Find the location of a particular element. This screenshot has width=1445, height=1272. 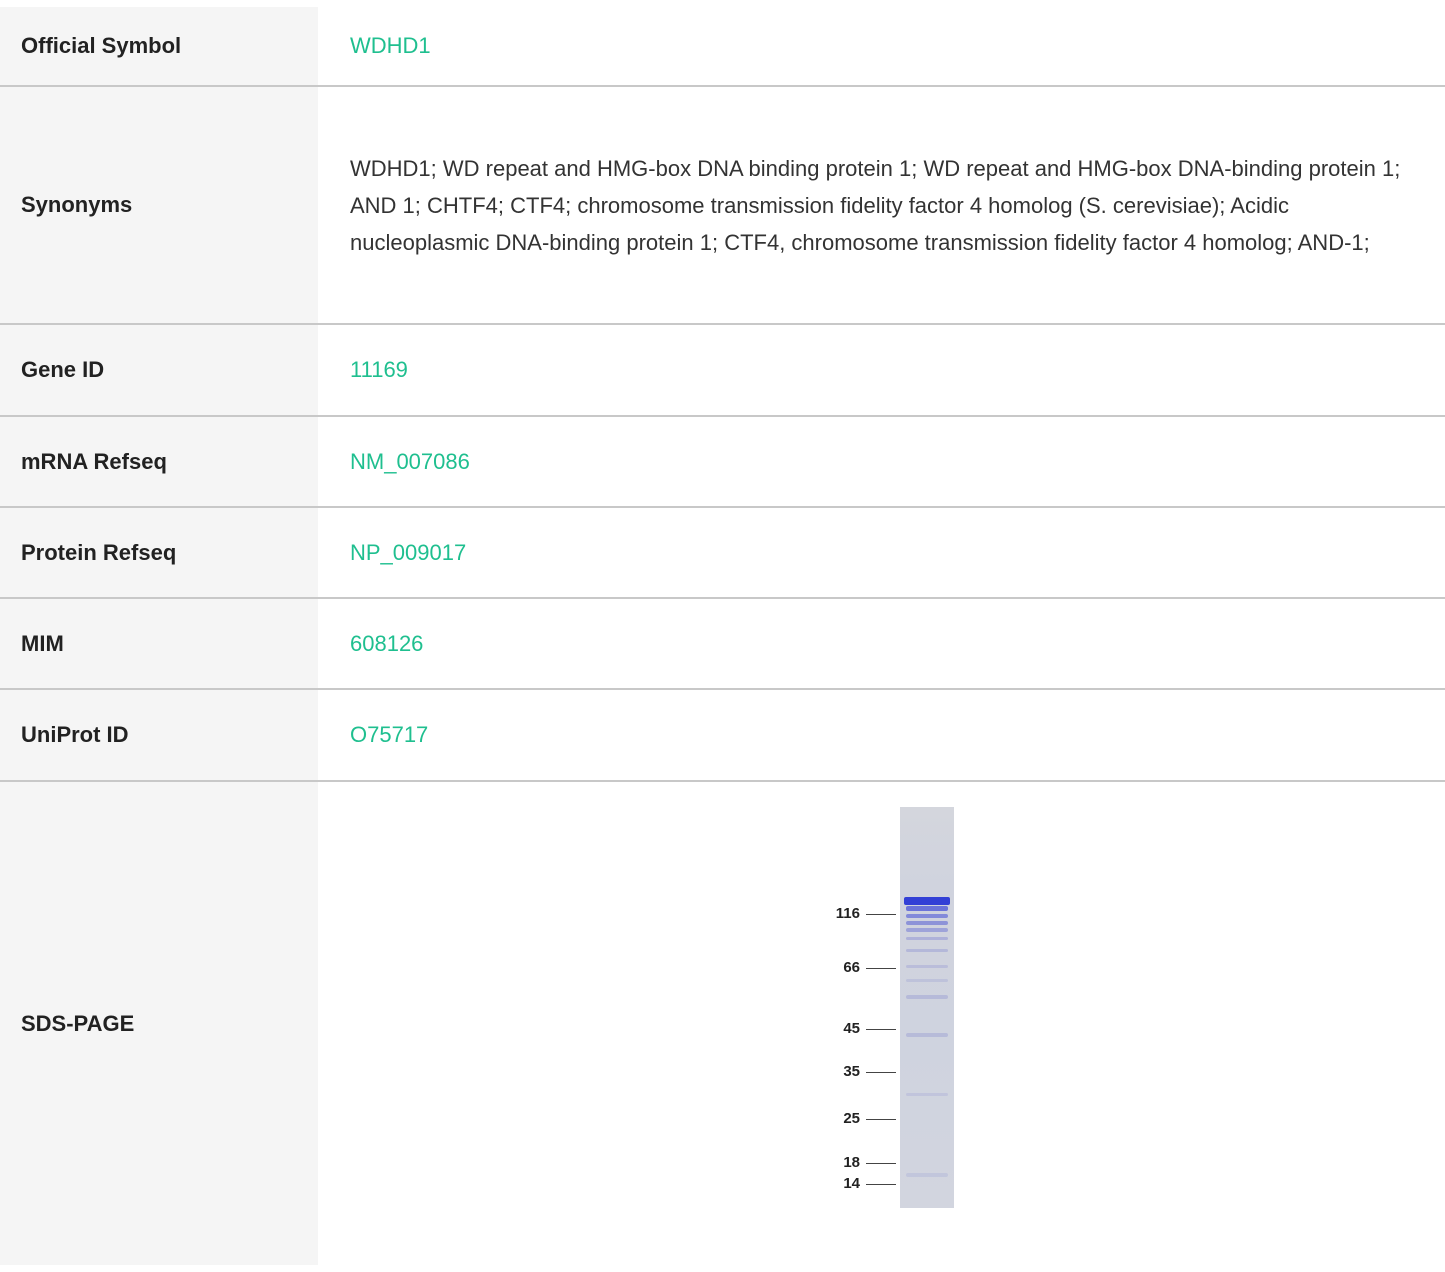

row-official-symbol: Official Symbol WDHD1 is located at coordinates (722, 43).